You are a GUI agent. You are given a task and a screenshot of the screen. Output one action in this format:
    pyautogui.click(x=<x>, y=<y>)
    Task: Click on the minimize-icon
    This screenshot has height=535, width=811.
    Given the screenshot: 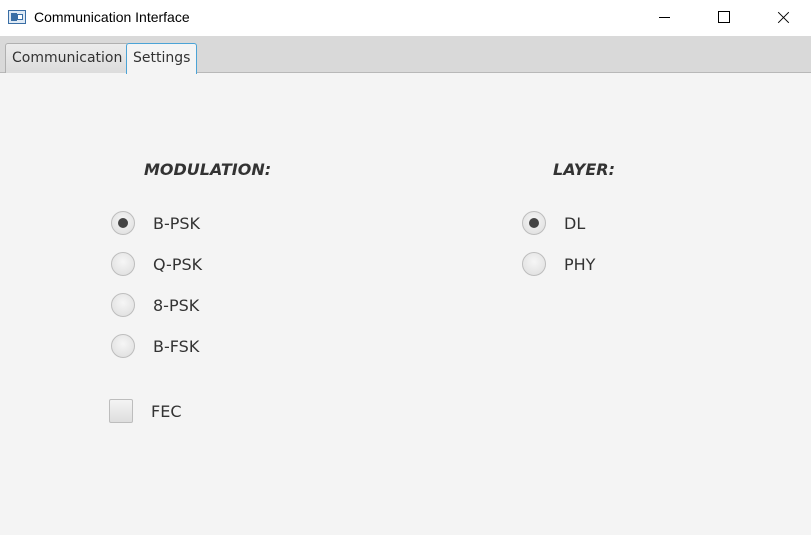 What is the action you would take?
    pyautogui.click(x=665, y=18)
    